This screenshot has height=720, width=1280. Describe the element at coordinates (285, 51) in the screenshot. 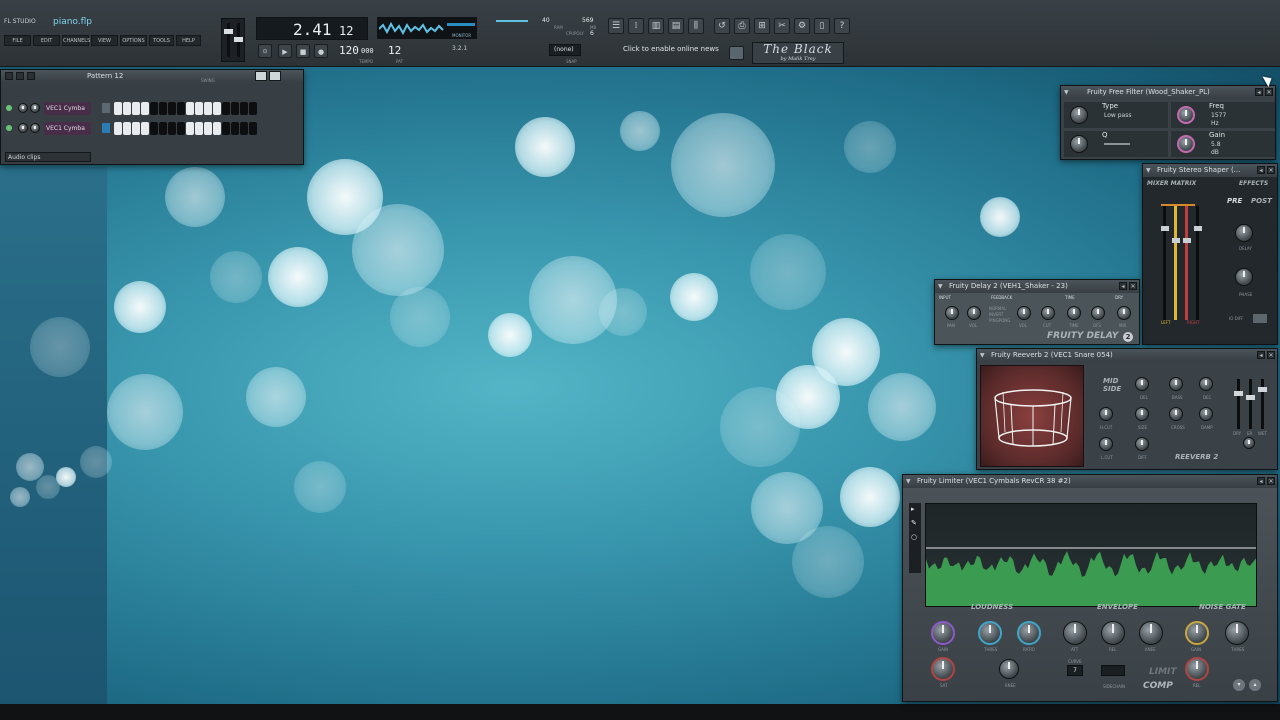

I see `play-button: ▶` at that location.